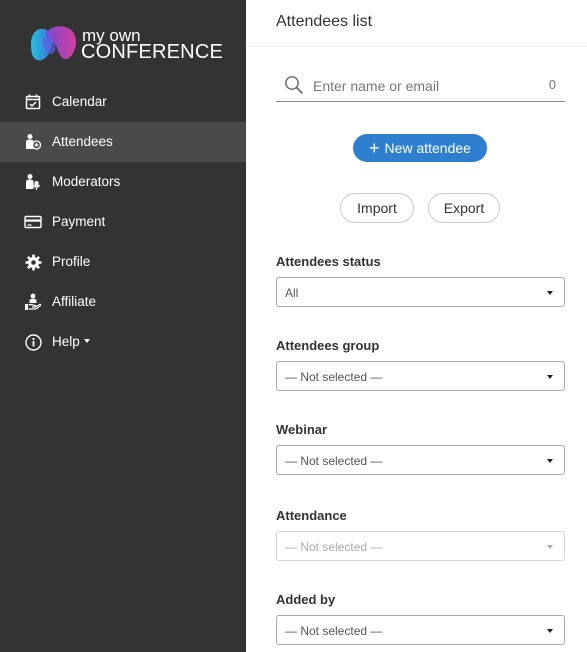 The width and height of the screenshot is (587, 652). Describe the element at coordinates (123, 142) in the screenshot. I see `sidebar-item-attendees: Attendees` at that location.